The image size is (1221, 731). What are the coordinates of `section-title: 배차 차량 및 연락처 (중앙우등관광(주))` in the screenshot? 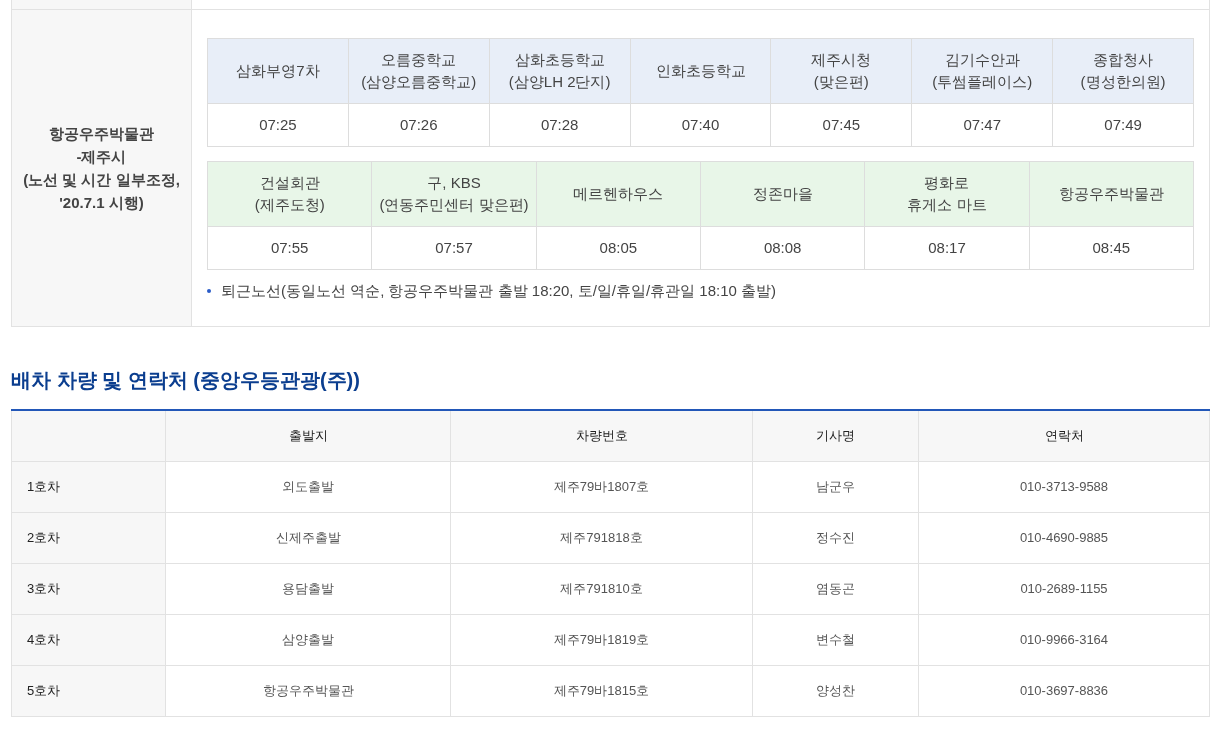 It's located at (186, 380).